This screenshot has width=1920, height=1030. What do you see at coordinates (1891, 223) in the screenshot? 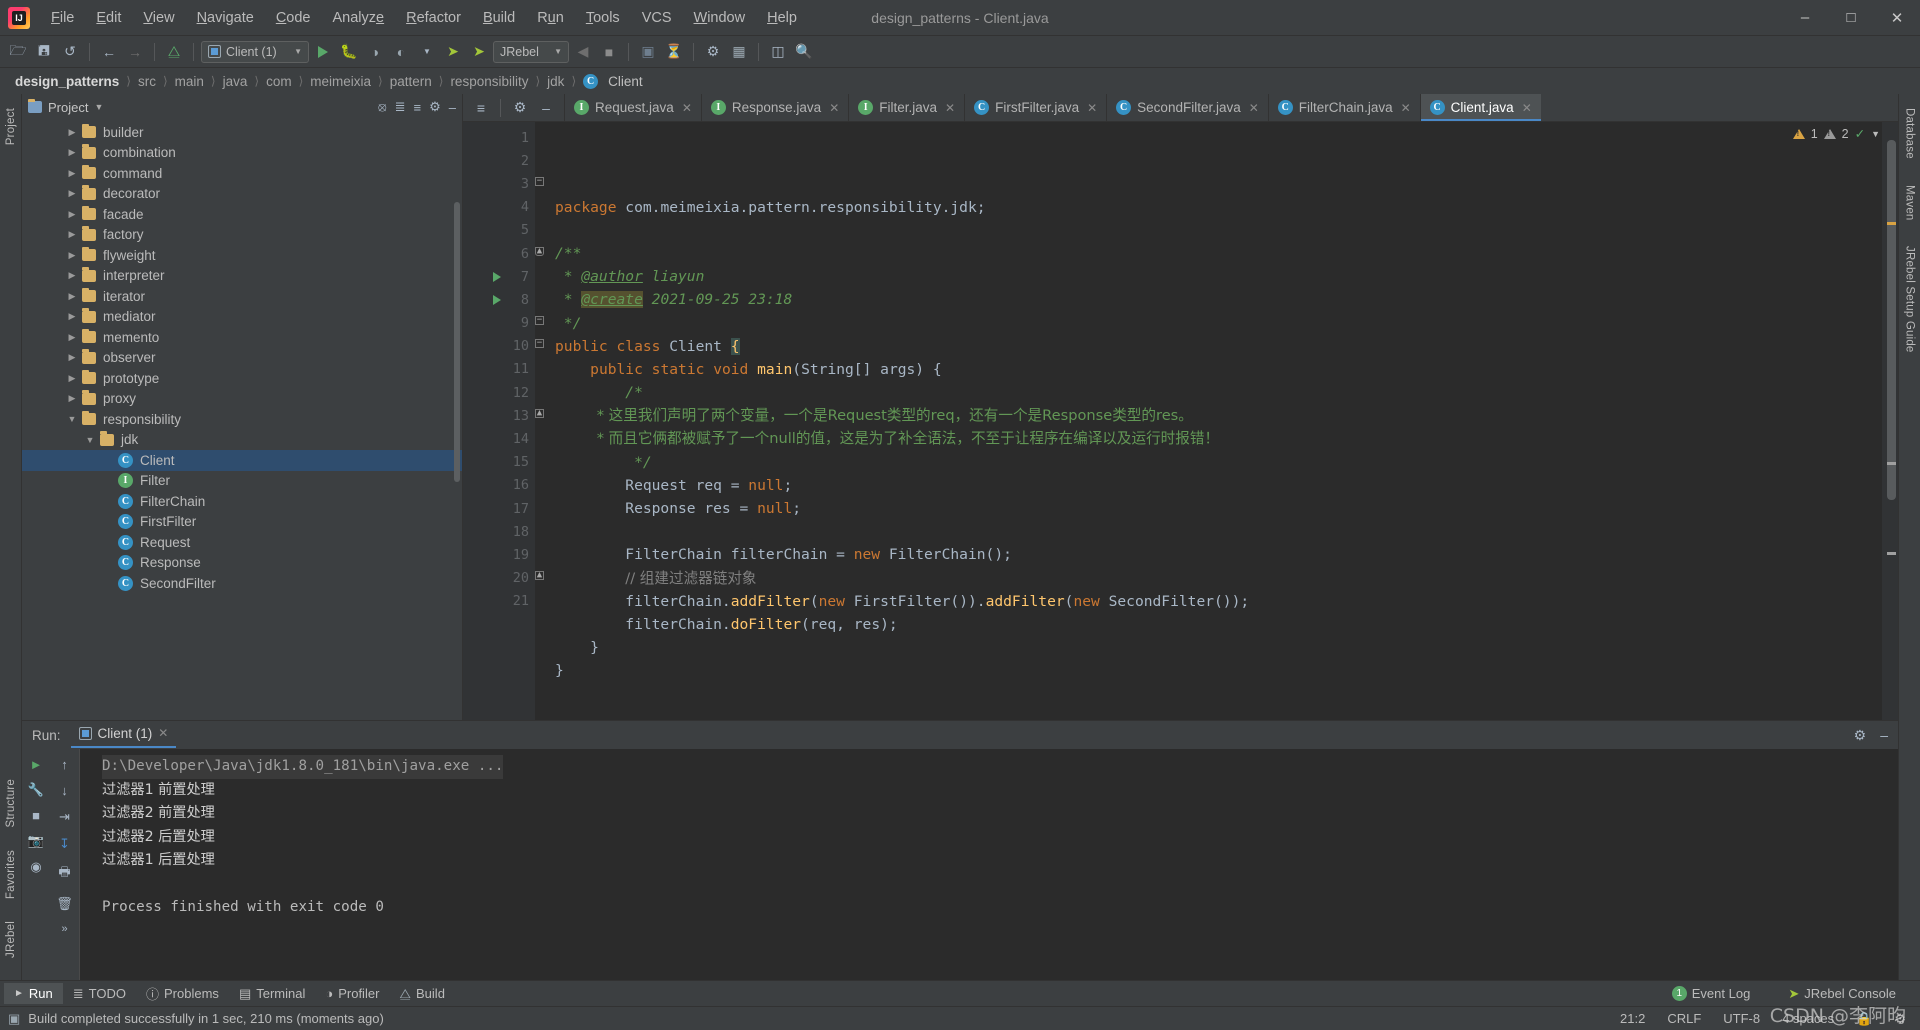
I see `warning-marker` at bounding box center [1891, 223].